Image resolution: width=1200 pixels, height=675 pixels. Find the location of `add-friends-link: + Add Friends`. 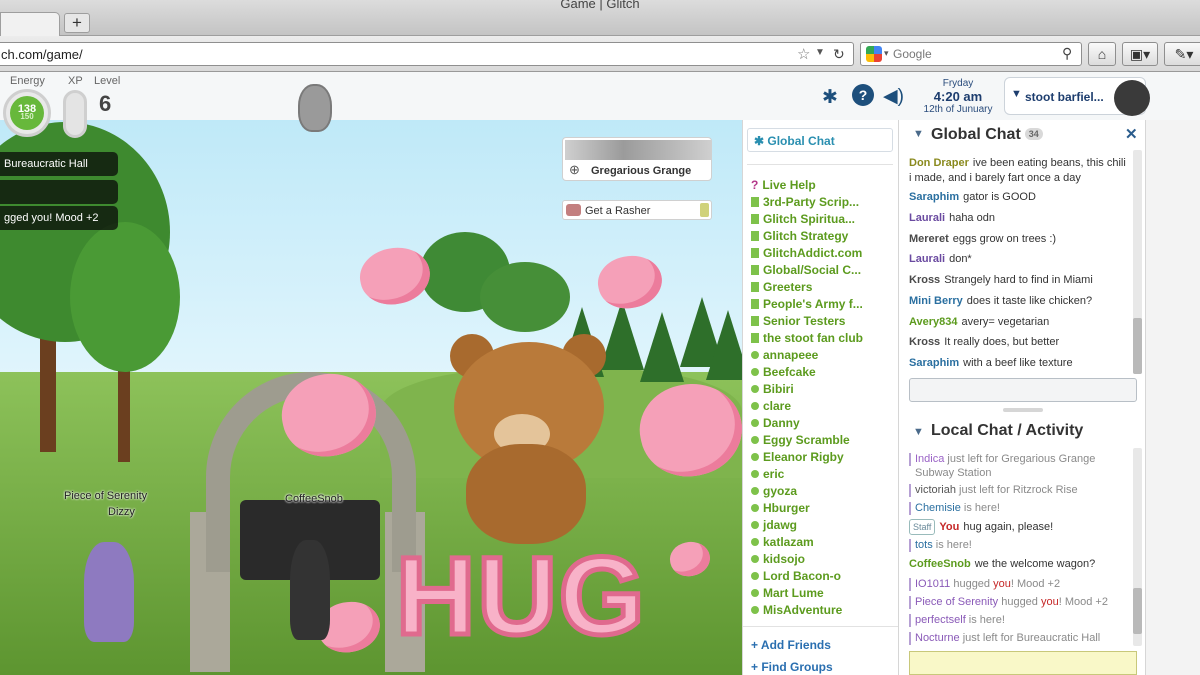

add-friends-link: + Add Friends is located at coordinates (791, 645).